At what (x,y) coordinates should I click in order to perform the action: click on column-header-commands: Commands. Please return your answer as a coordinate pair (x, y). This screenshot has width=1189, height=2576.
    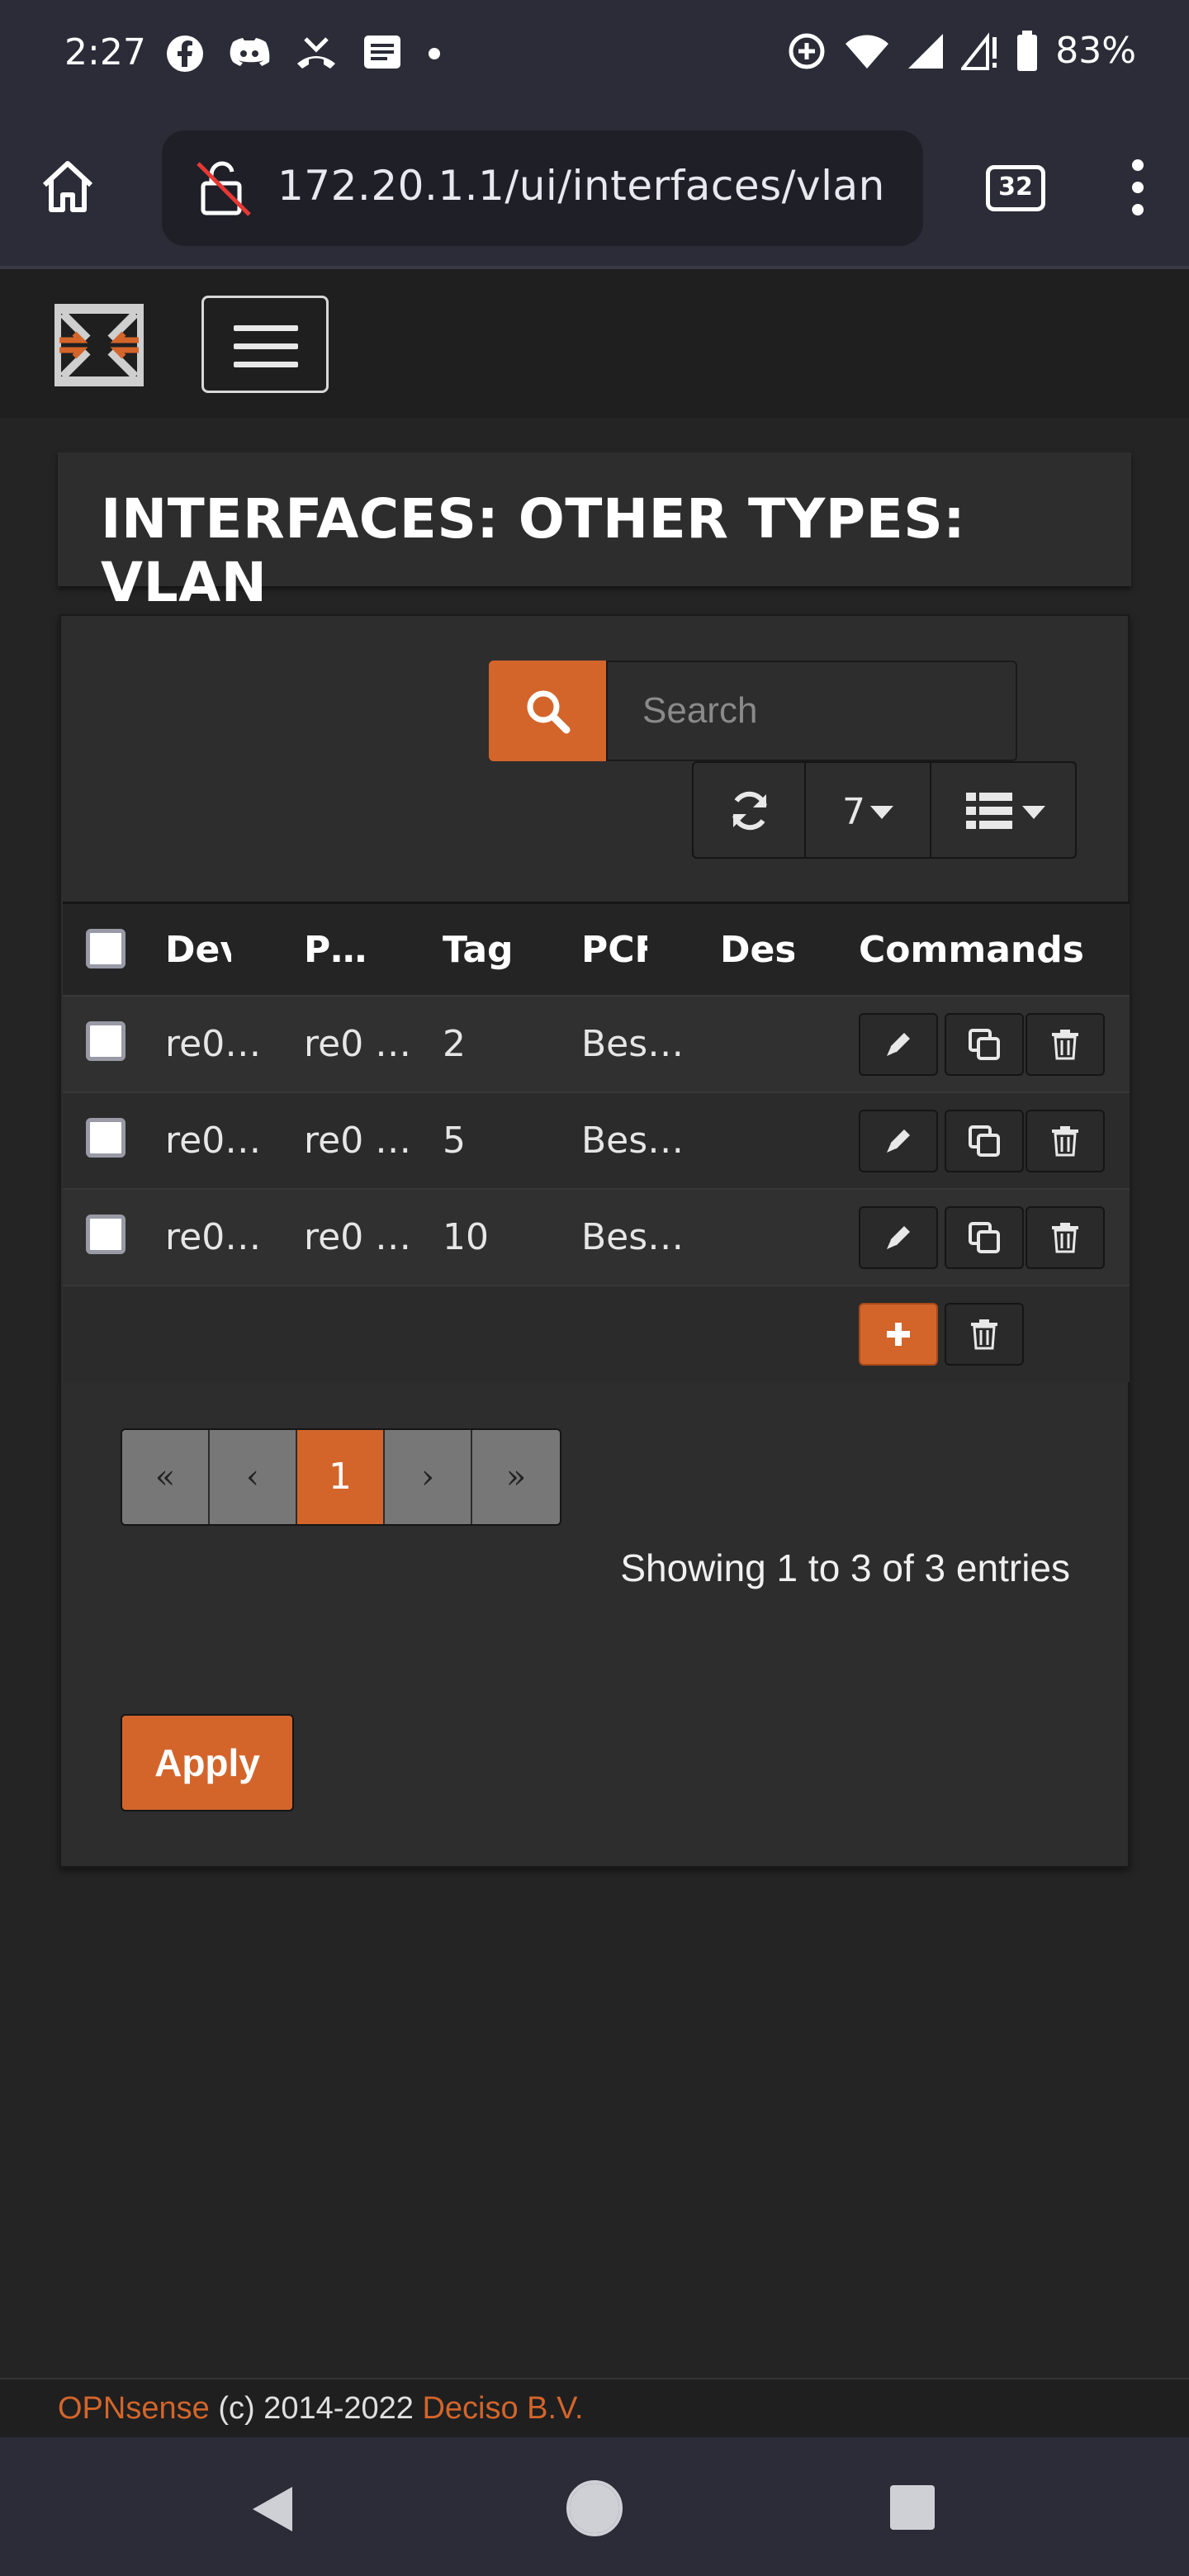
    Looking at the image, I should click on (971, 950).